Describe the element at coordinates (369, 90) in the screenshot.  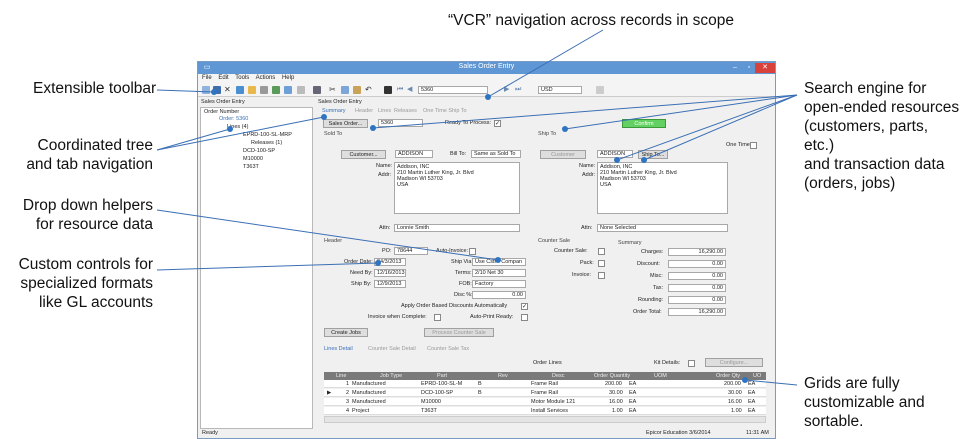
I see `undo-icon: ↶` at that location.